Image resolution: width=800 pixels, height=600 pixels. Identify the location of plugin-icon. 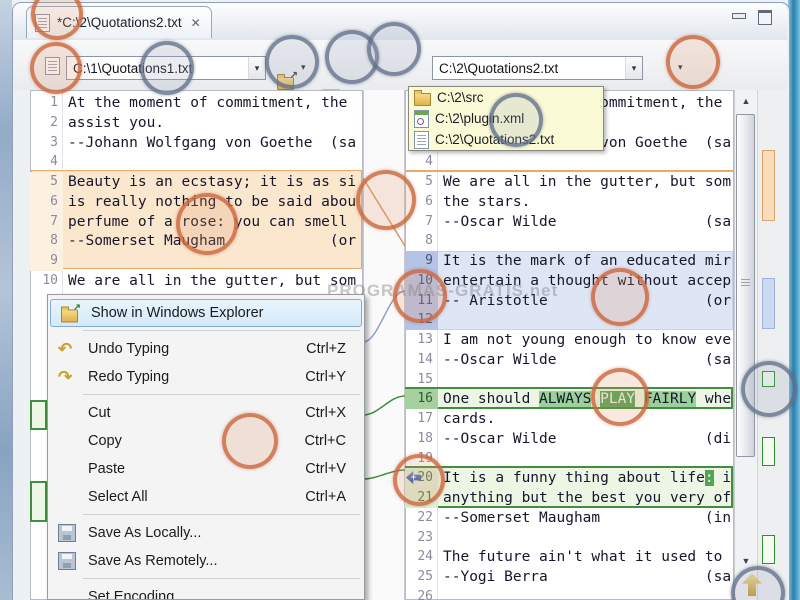
(421, 118).